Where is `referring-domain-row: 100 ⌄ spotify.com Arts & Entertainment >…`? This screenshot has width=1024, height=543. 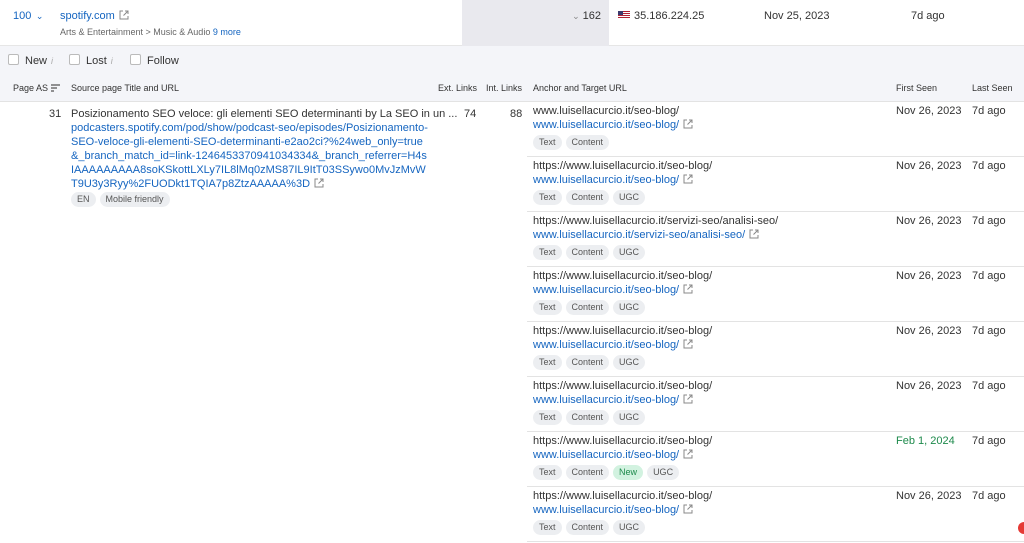 referring-domain-row: 100 ⌄ spotify.com Arts & Entertainment >… is located at coordinates (512, 23).